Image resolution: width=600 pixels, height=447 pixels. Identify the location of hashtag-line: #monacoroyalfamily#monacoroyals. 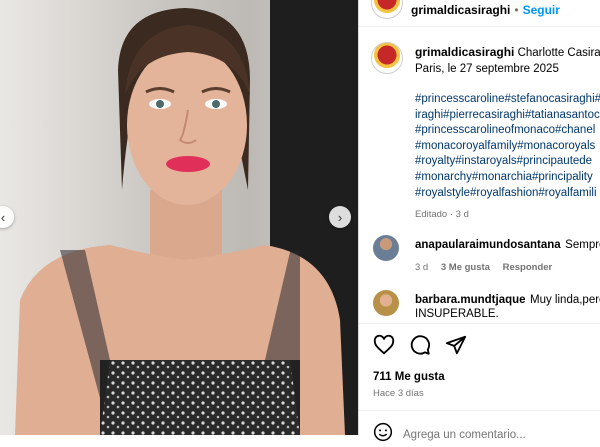
(507, 147).